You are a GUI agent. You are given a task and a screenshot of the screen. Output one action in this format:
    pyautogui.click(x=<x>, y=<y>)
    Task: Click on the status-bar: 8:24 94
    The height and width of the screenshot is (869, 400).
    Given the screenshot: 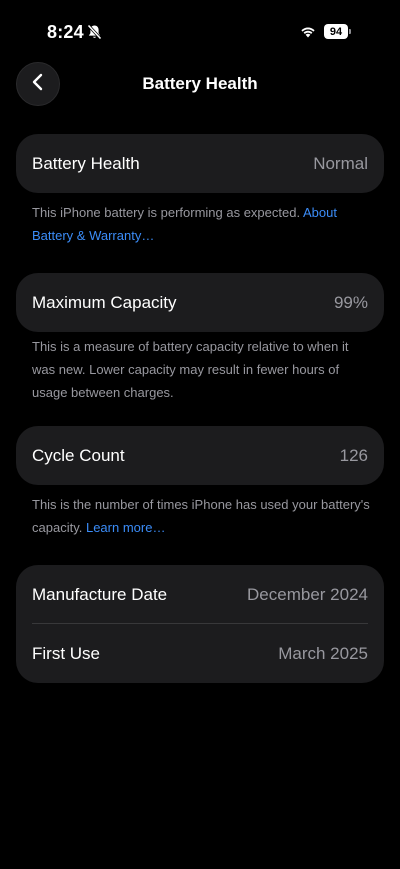 What is the action you would take?
    pyautogui.click(x=200, y=31)
    